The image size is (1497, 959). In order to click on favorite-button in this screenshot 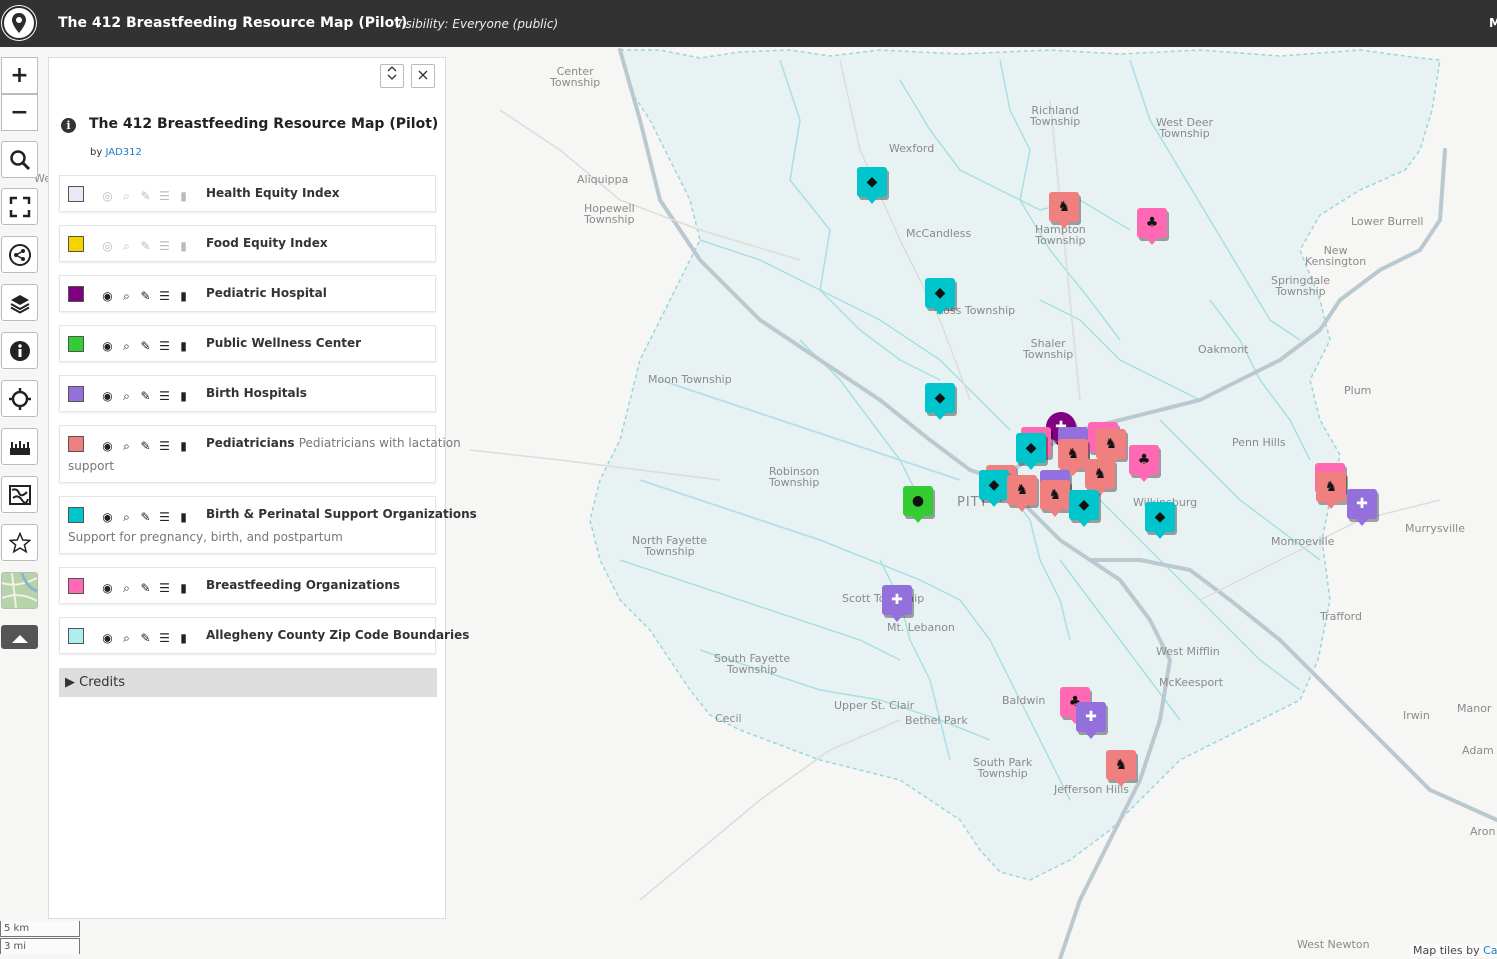, I will do `click(19, 542)`.